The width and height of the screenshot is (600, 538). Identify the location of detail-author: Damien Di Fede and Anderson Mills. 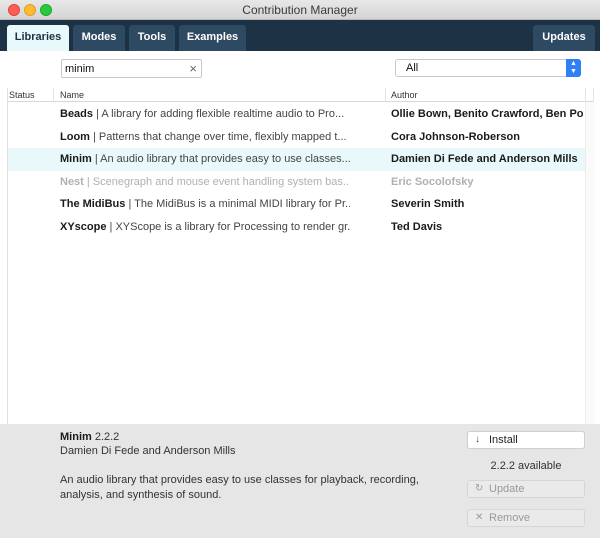
(148, 451).